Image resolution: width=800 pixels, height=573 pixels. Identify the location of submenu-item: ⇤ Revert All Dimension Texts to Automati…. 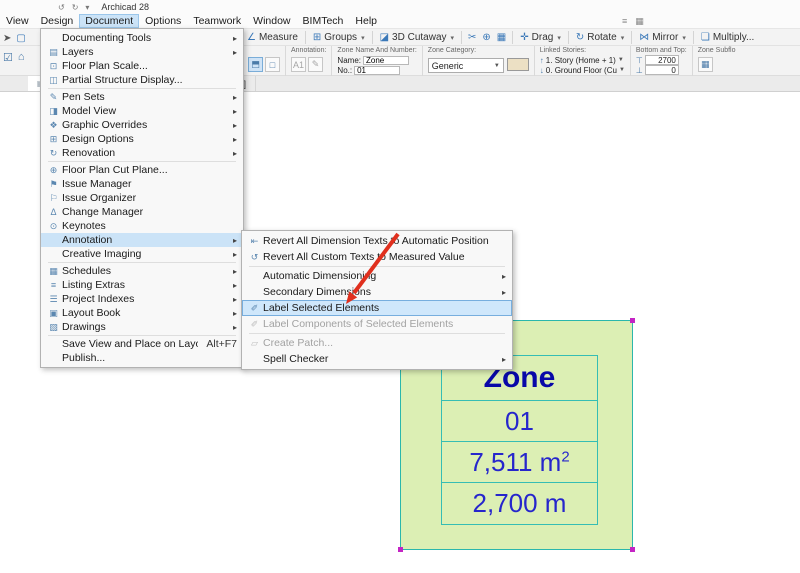
(377, 241).